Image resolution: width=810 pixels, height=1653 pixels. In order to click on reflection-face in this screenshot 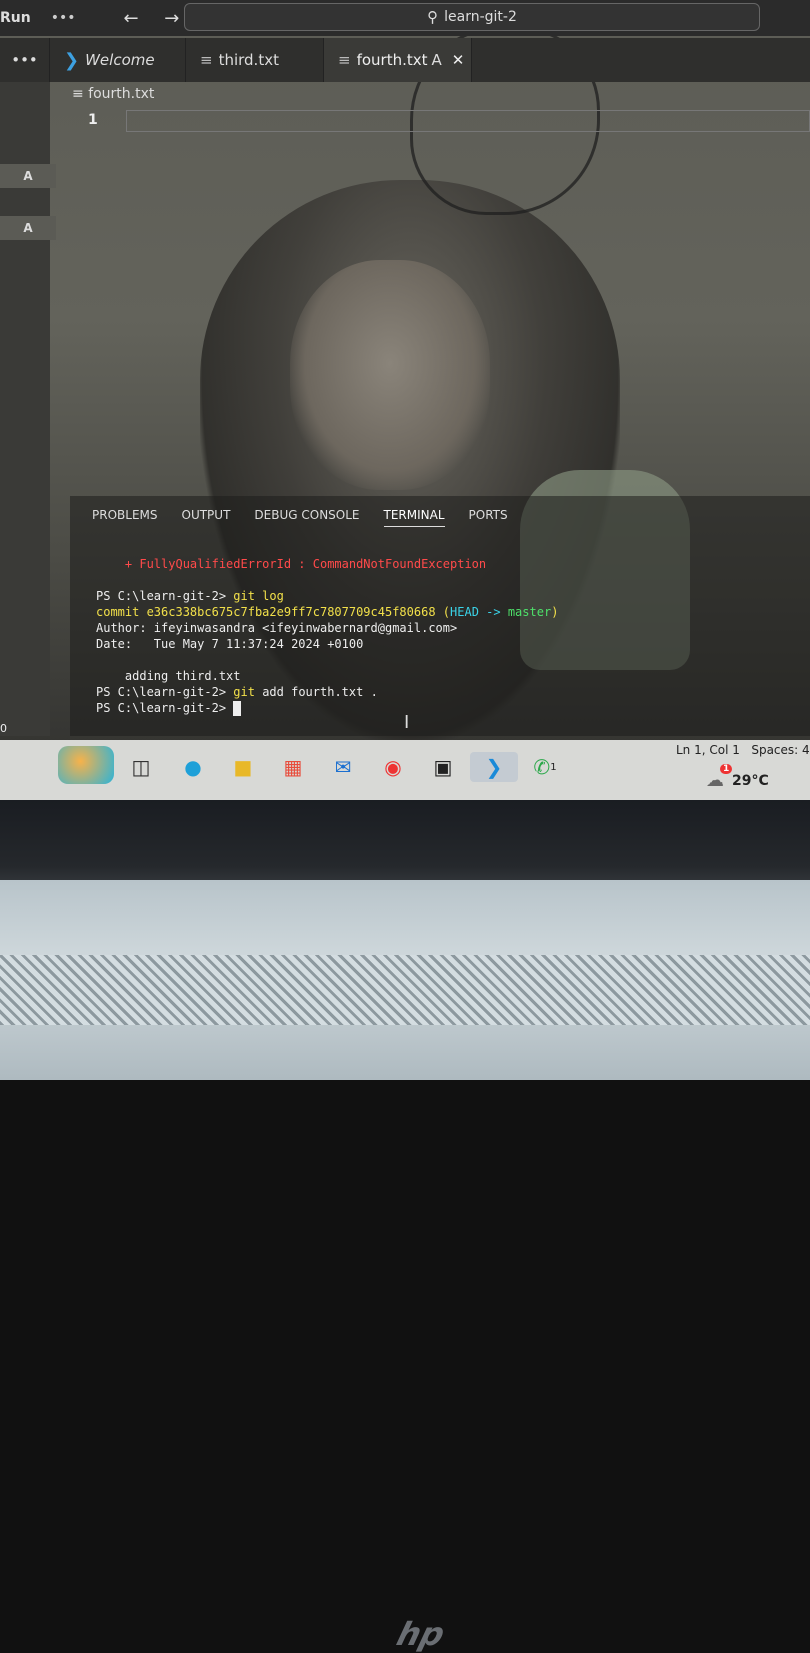, I will do `click(390, 375)`.